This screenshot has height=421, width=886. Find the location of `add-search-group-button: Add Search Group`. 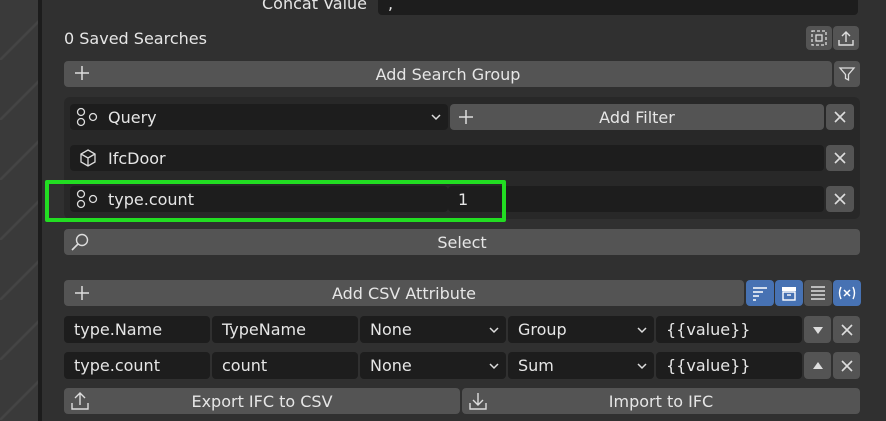

add-search-group-button: Add Search Group is located at coordinates (448, 74).